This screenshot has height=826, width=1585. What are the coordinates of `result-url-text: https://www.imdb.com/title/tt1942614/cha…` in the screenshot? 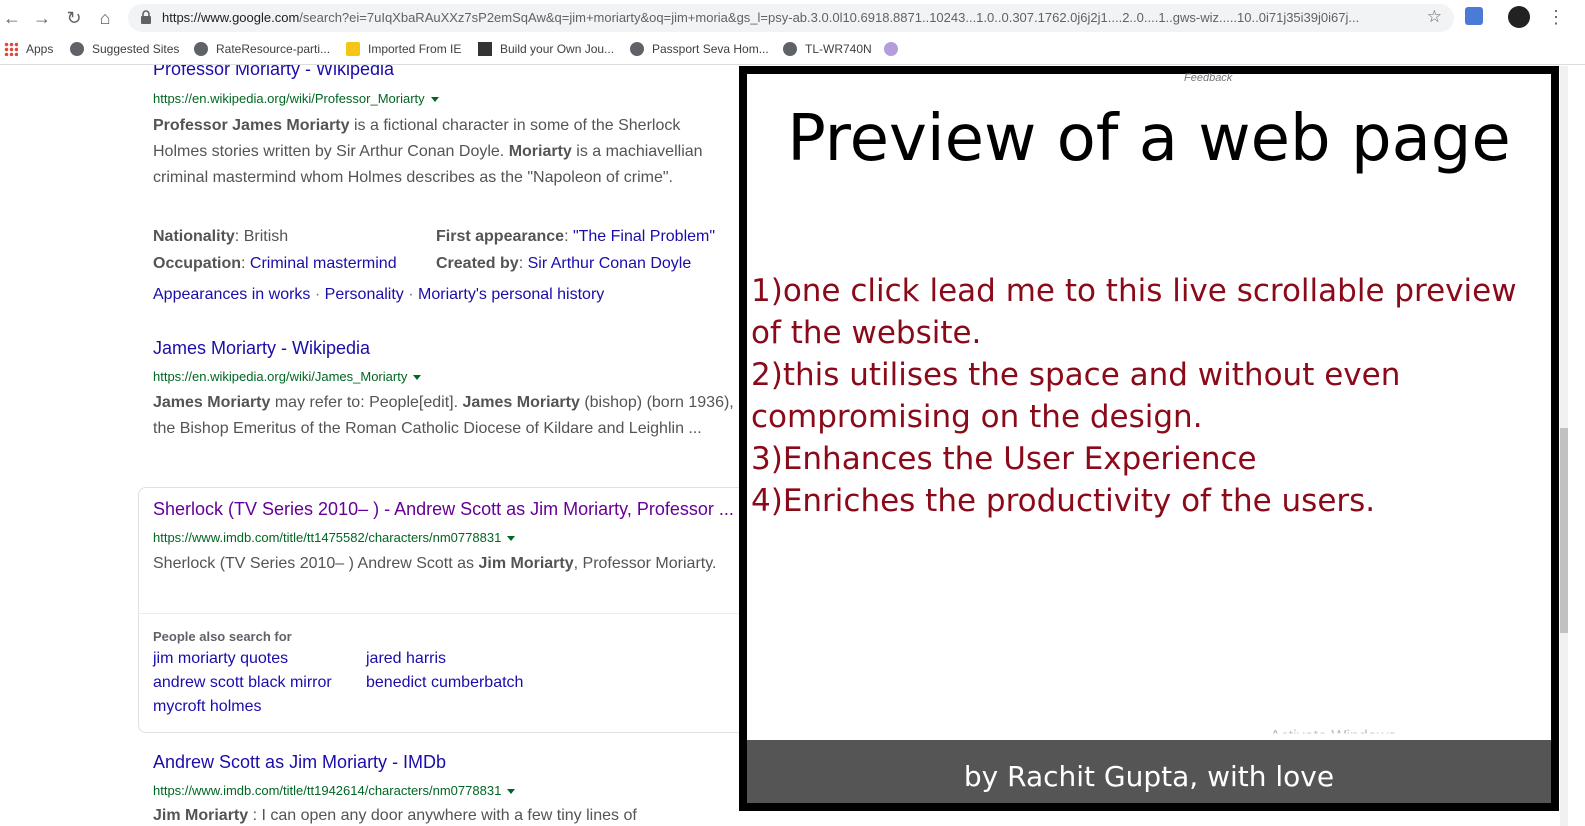 It's located at (327, 790).